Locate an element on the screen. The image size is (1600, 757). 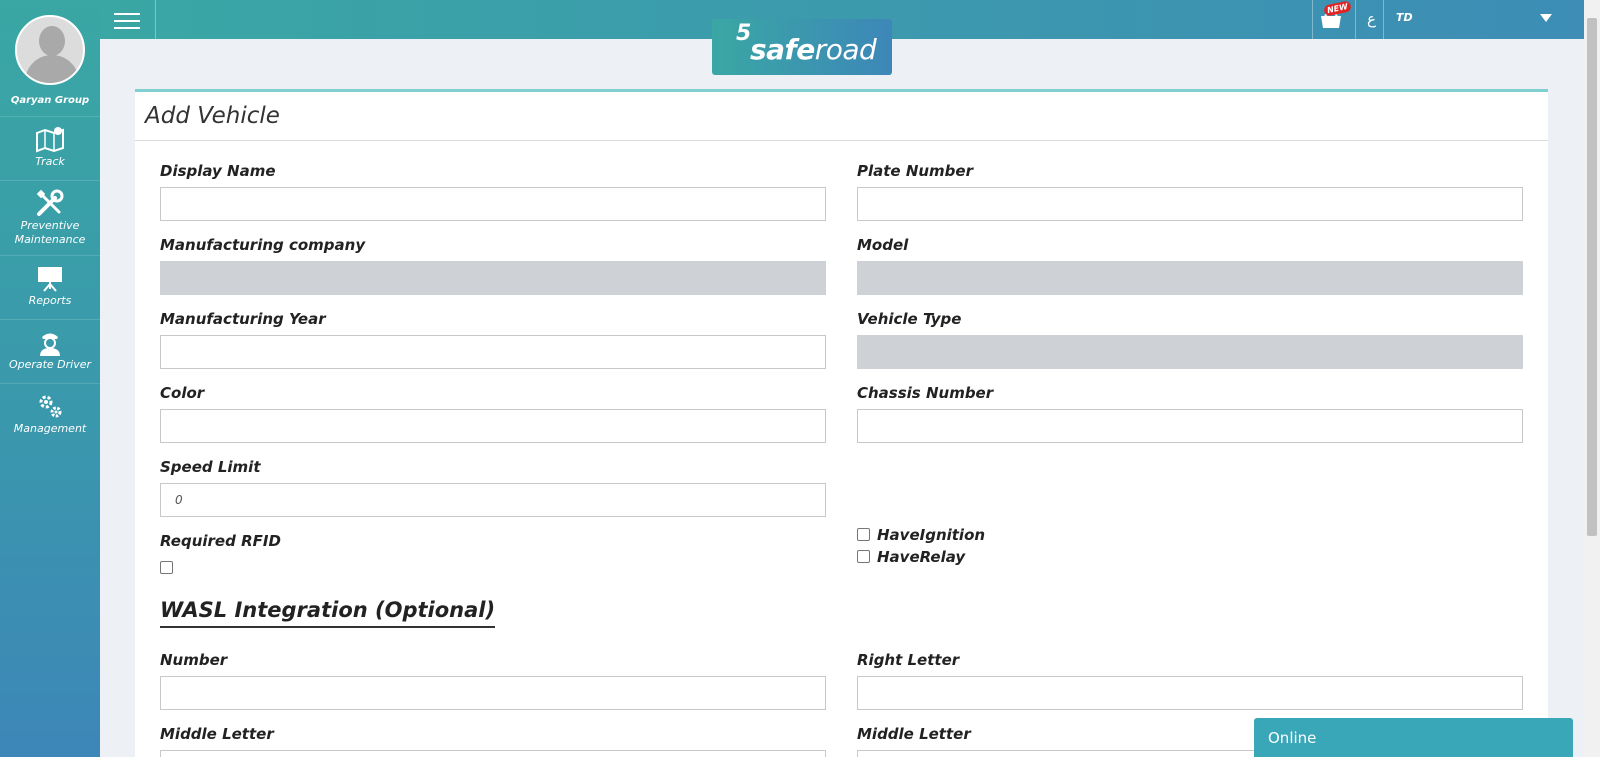
sidebar-item-management: Management is located at coordinates (50, 415).